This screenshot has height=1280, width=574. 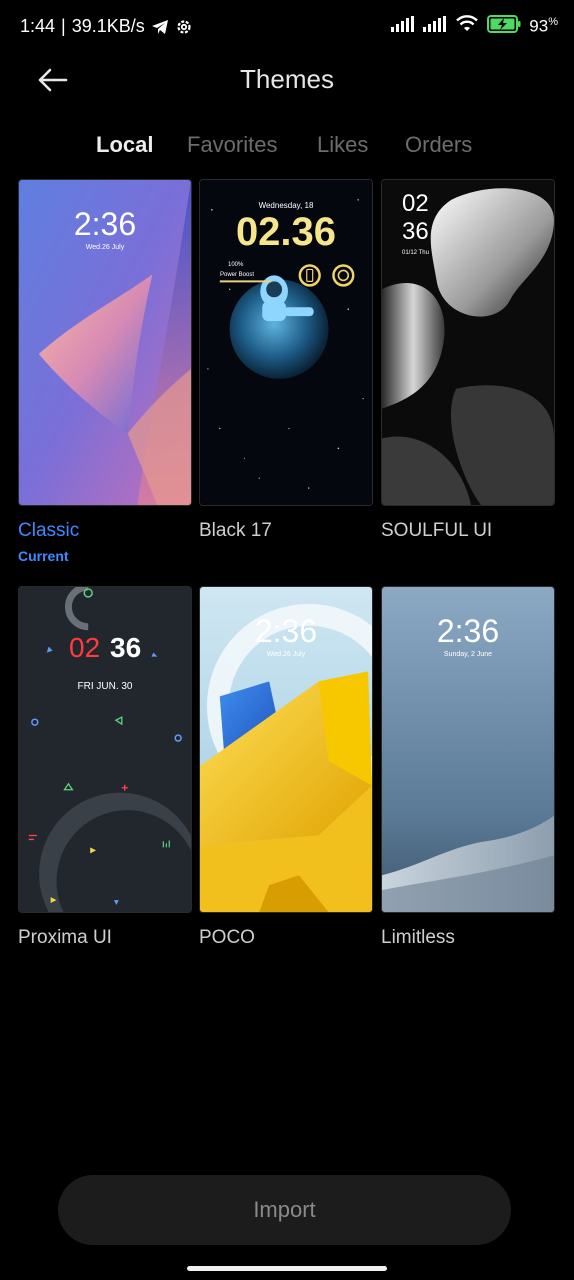 I want to click on battery-percent-value: 93, so click(x=539, y=26).